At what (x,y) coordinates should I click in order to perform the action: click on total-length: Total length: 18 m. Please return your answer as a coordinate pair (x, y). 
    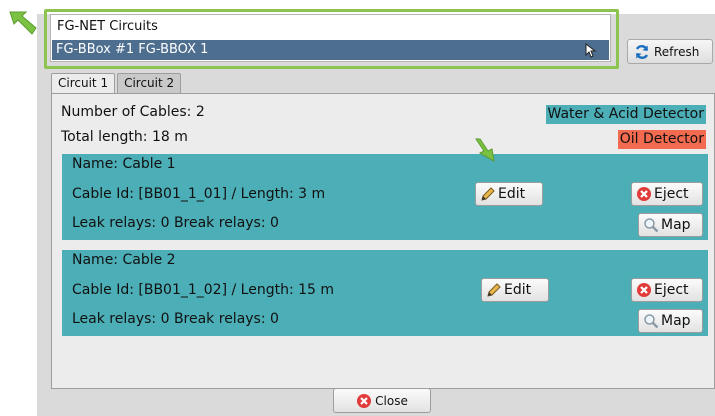
    Looking at the image, I should click on (124, 137).